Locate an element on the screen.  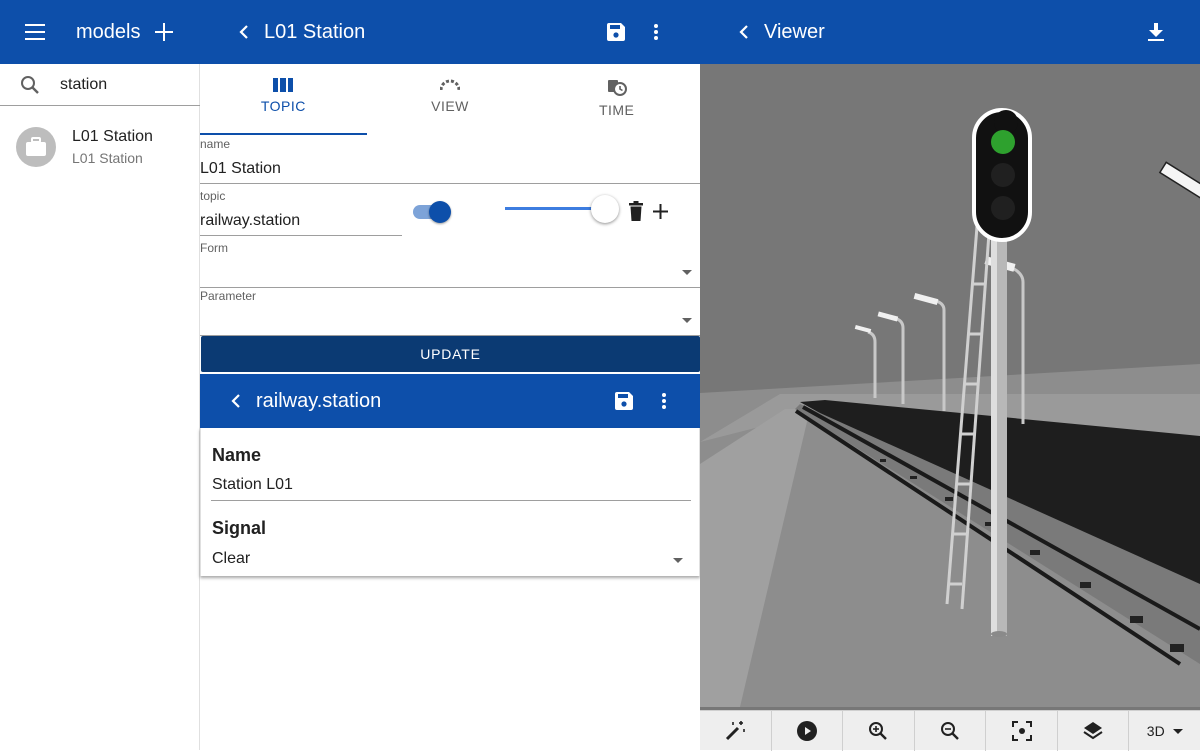
form-select-label: Form is located at coordinates (214, 248).